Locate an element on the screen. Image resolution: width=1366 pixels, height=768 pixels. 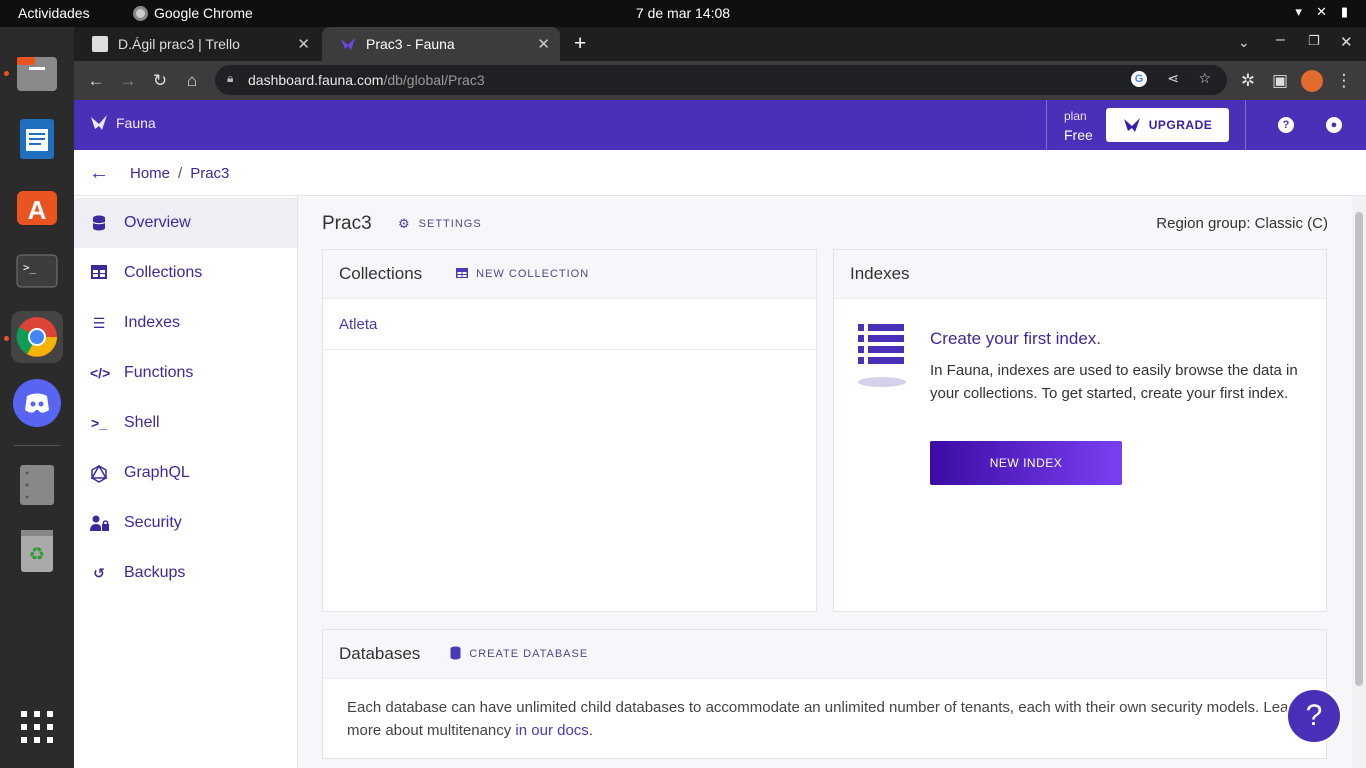
system-tray: ▾ ✕ ▮ is located at coordinates (1321, 12).